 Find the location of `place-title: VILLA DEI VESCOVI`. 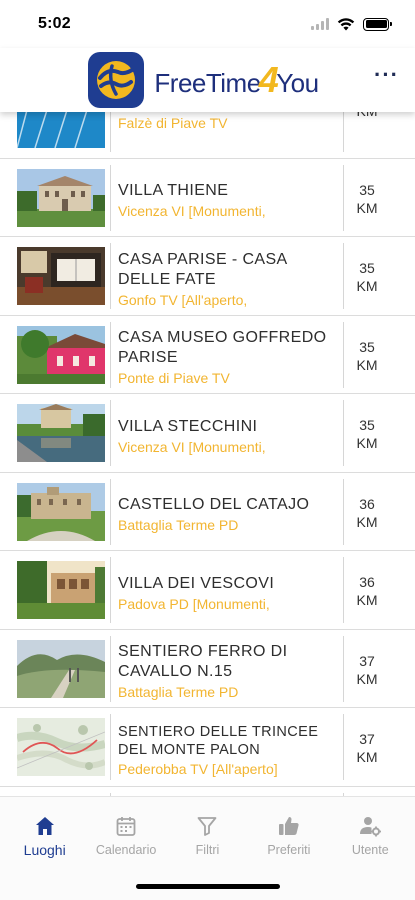

place-title: VILLA DEI VESCOVI is located at coordinates (196, 583).